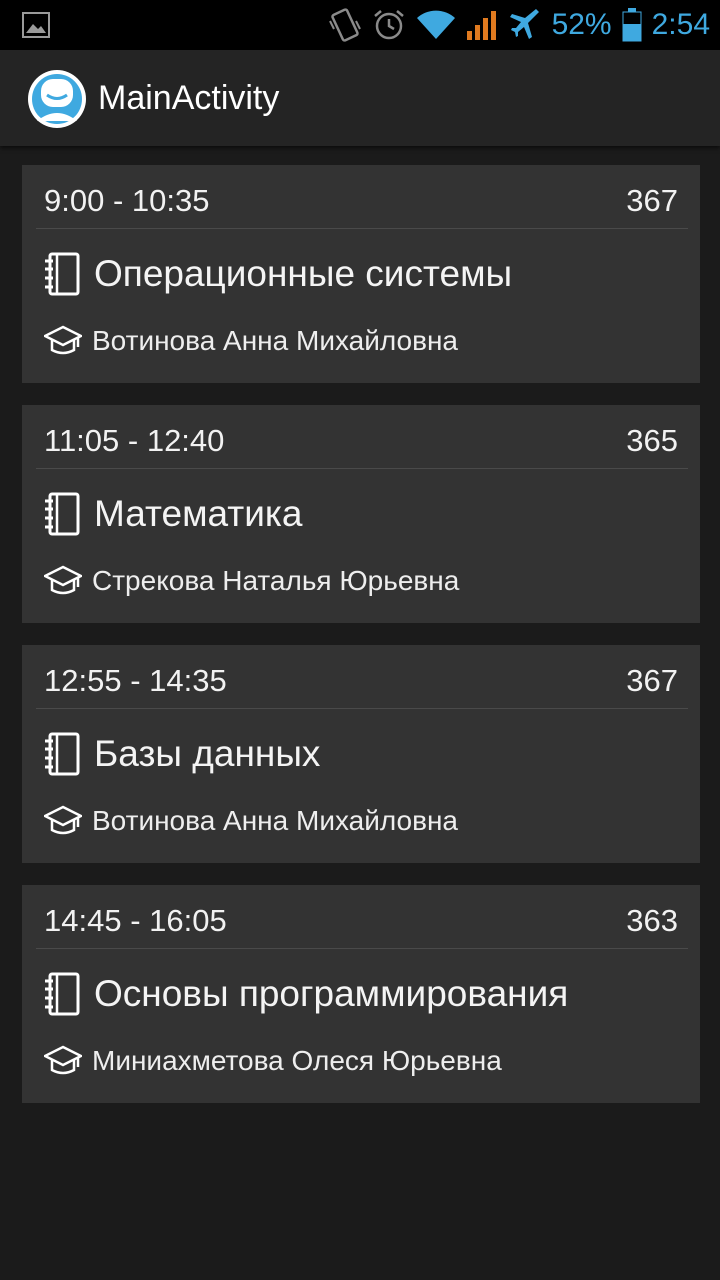  I want to click on signal-icon, so click(481, 25).